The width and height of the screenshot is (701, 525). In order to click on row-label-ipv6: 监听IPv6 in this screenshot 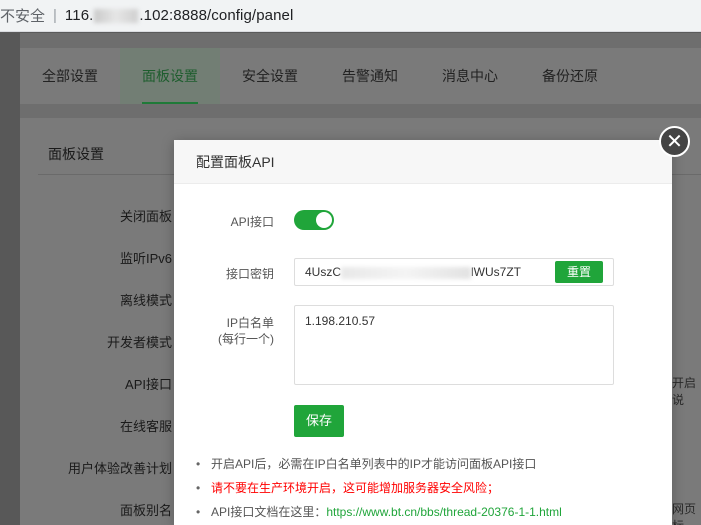, I will do `click(145, 258)`.